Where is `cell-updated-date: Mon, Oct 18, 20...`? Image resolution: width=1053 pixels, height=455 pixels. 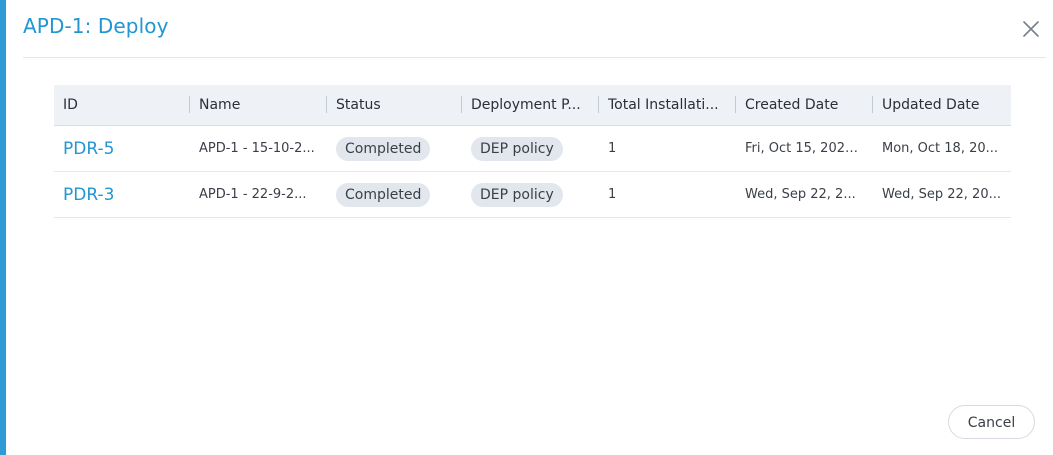 cell-updated-date: Mon, Oct 18, 20... is located at coordinates (940, 148).